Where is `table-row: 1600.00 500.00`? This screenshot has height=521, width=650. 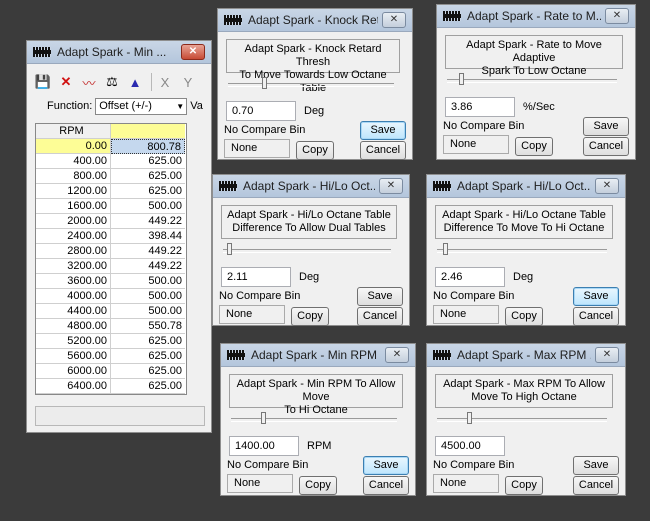 table-row: 1600.00 500.00 is located at coordinates (111, 206).